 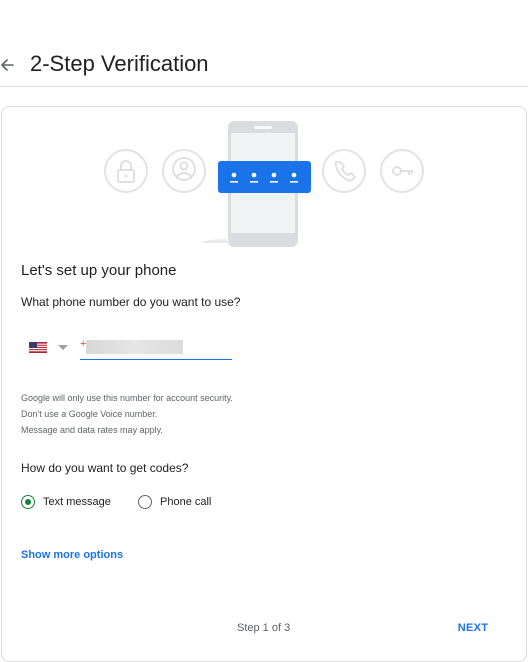 What do you see at coordinates (77, 502) in the screenshot?
I see `text-message-label: Text message` at bounding box center [77, 502].